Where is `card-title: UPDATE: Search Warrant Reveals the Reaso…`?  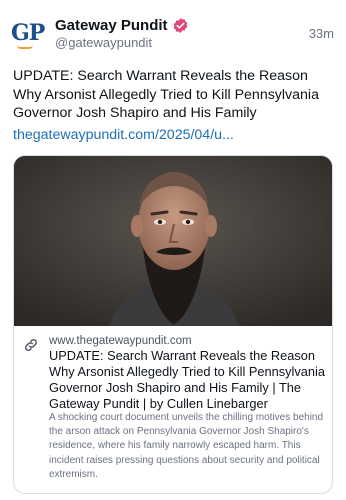 card-title: UPDATE: Search Warrant Reveals the Reaso… is located at coordinates (189, 380).